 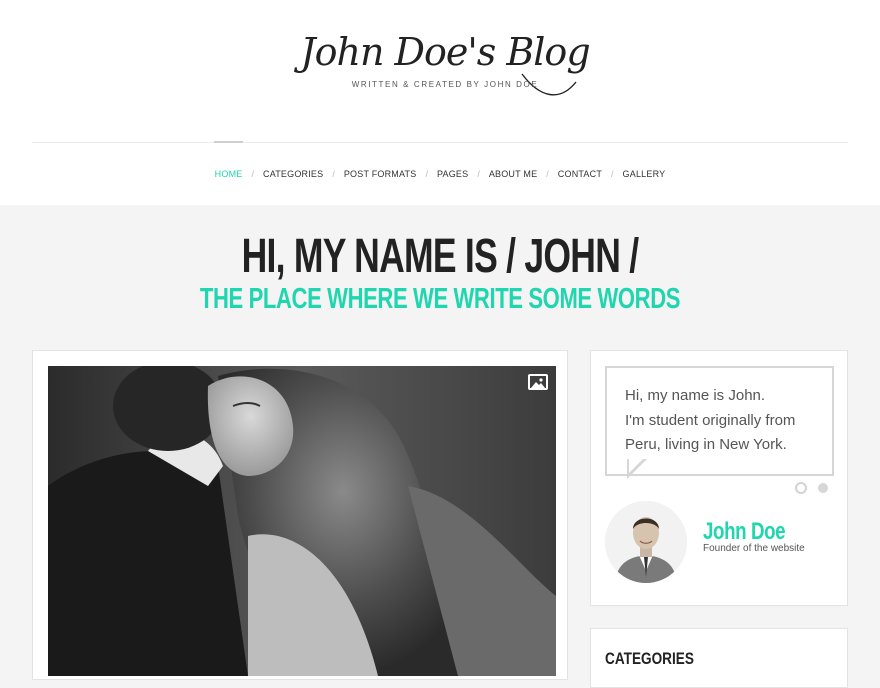 I want to click on hero-title: HI, MY NAME IS / JOHN /, so click(x=440, y=256).